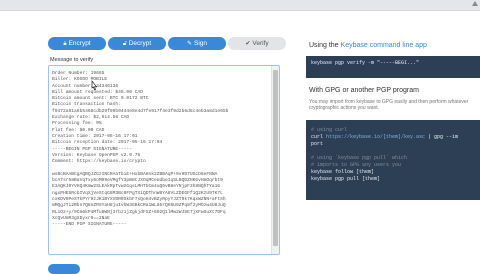 This screenshot has width=480, height=274. Describe the element at coordinates (72, 60) in the screenshot. I see `message-label: Message to verify` at that location.